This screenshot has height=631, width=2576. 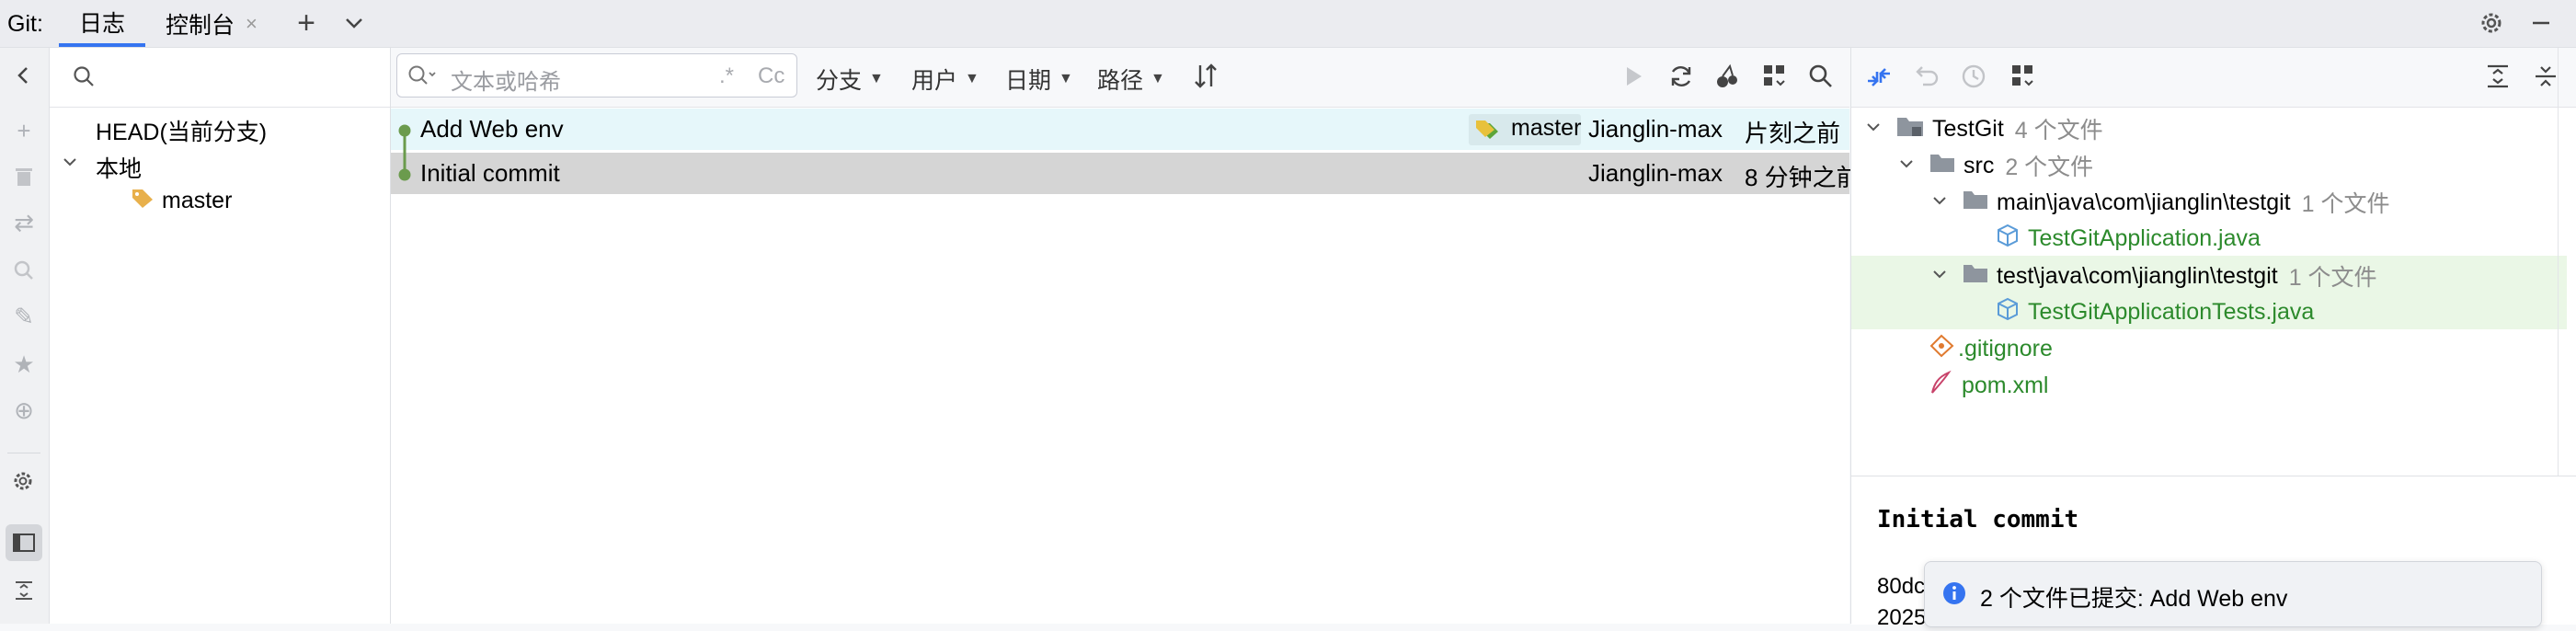 What do you see at coordinates (1633, 79) in the screenshot?
I see `cherry-pick-icon` at bounding box center [1633, 79].